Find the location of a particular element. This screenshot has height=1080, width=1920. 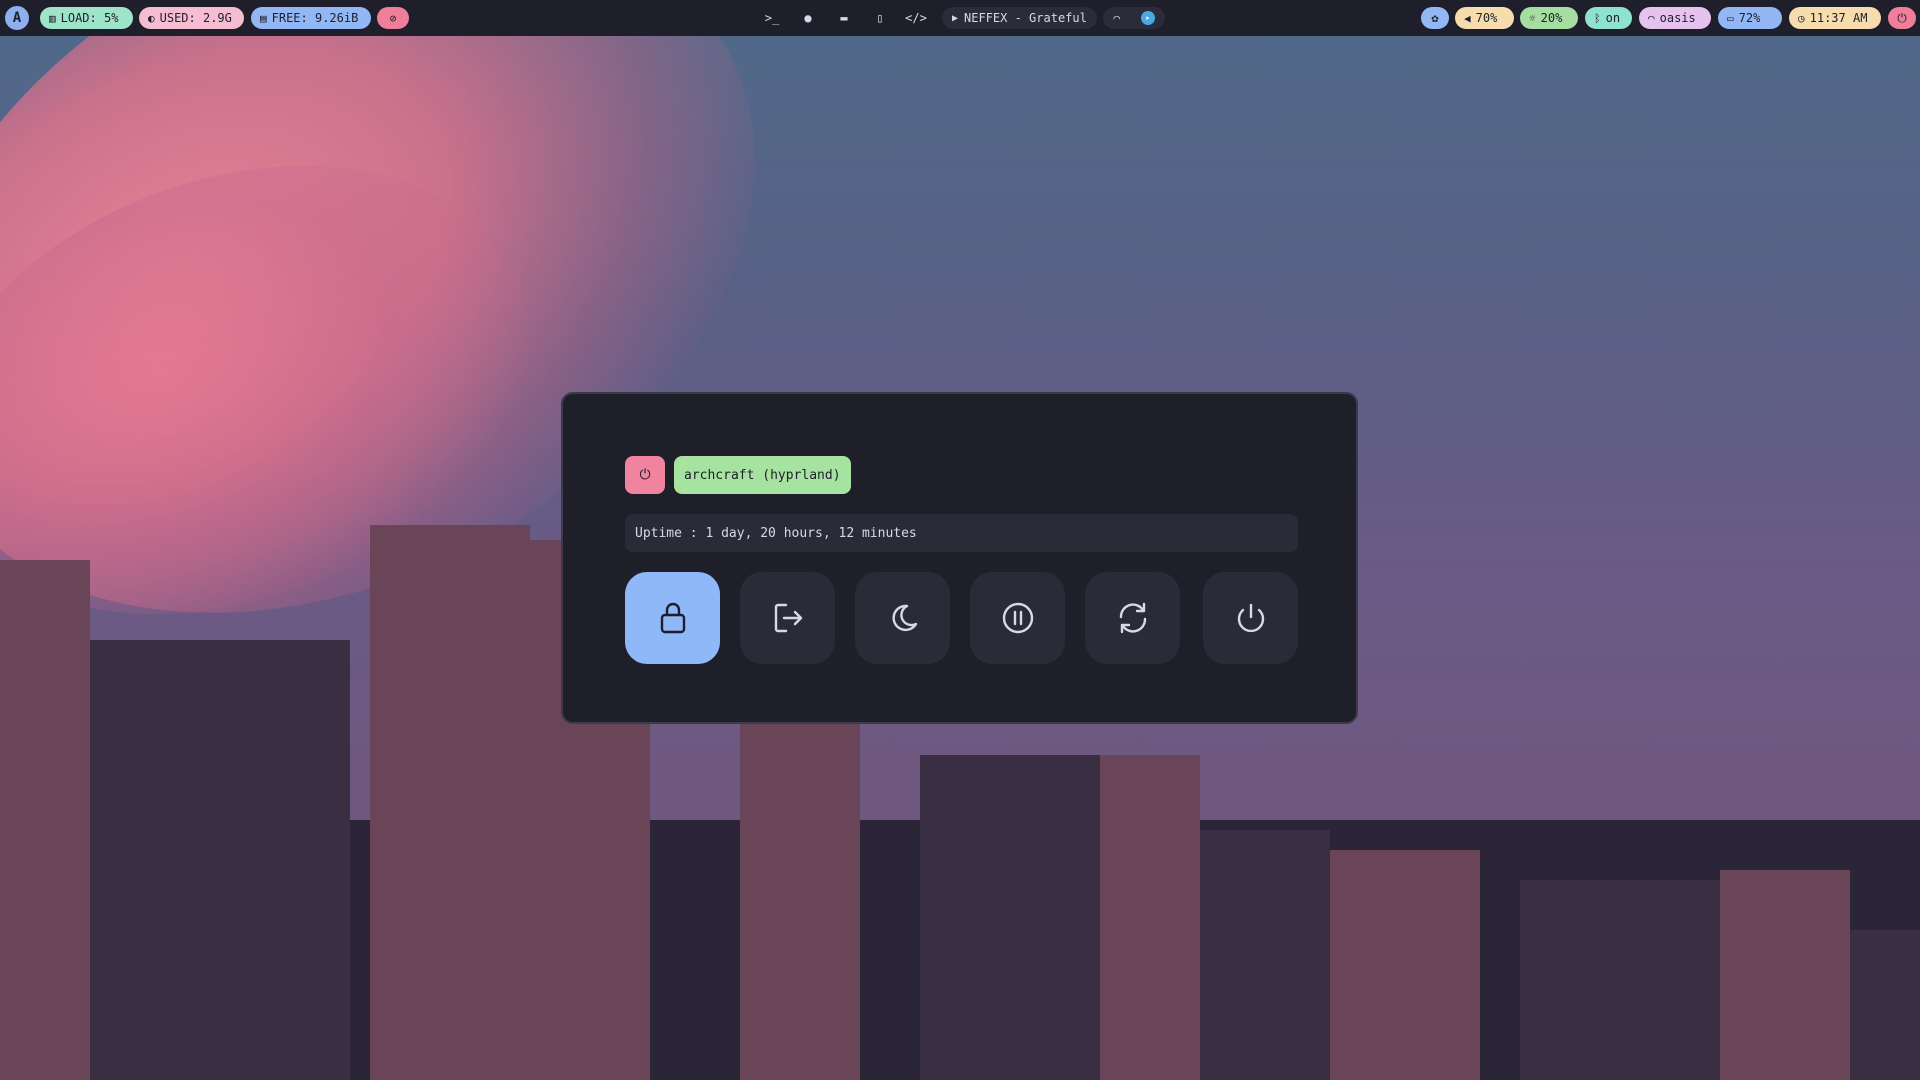

firefox-icon: ● is located at coordinates (808, 18).